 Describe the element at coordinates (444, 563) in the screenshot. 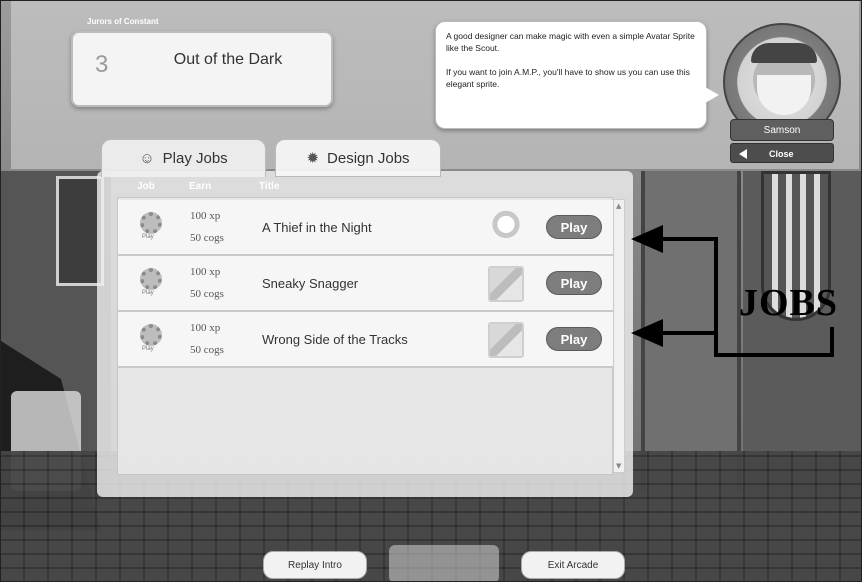

I see `bottom-center-slot` at that location.